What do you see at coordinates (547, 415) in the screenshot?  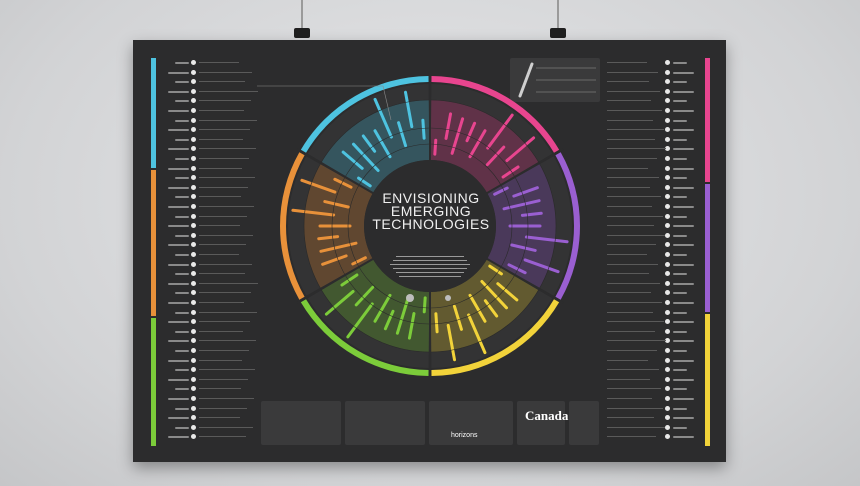 I see `canada-wordmark: Canada` at bounding box center [547, 415].